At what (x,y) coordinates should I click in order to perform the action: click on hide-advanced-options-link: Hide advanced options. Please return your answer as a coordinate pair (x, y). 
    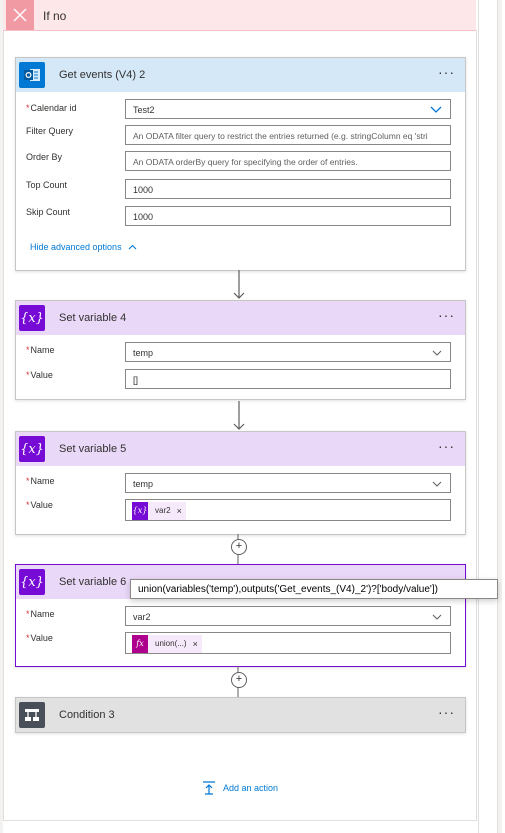
    Looking at the image, I should click on (83, 247).